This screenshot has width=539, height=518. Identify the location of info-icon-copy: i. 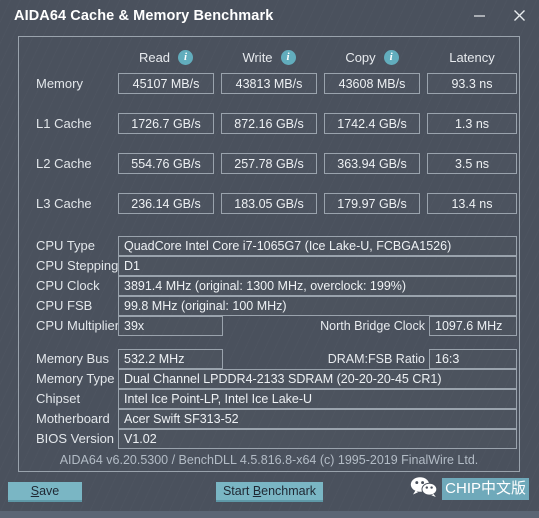
(391, 57).